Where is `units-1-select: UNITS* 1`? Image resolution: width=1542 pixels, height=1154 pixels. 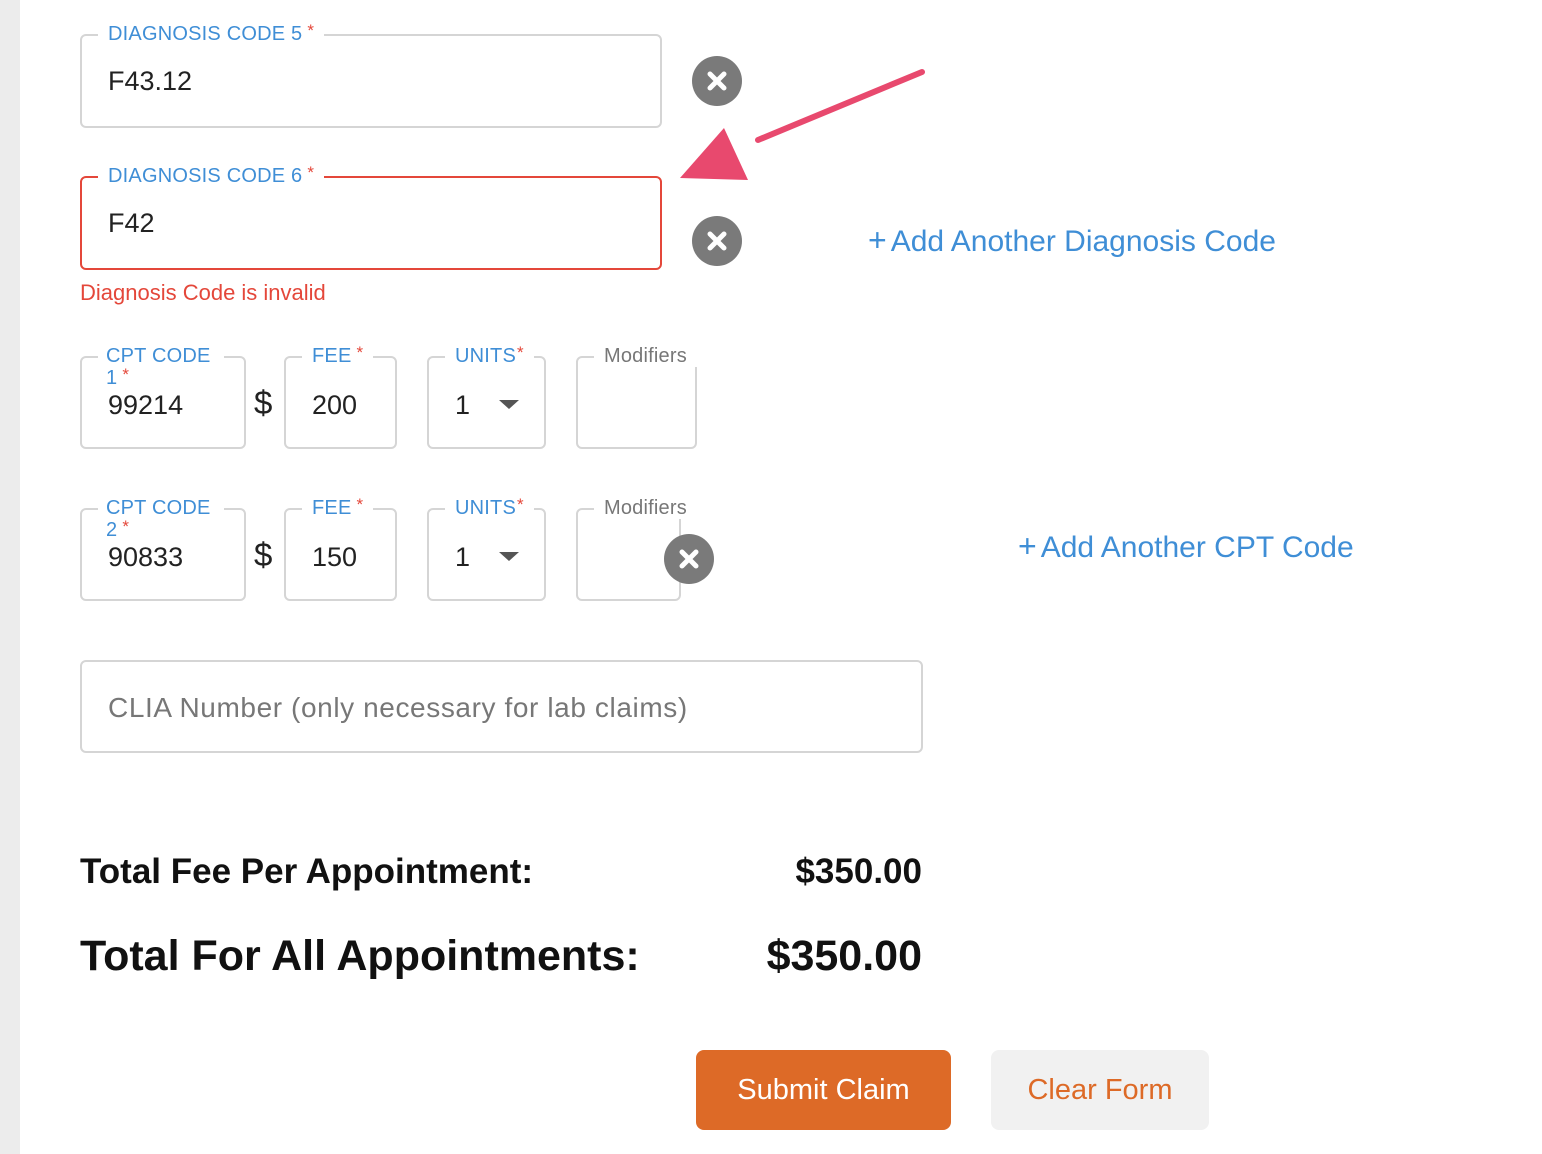 units-1-select: UNITS* 1 is located at coordinates (486, 396).